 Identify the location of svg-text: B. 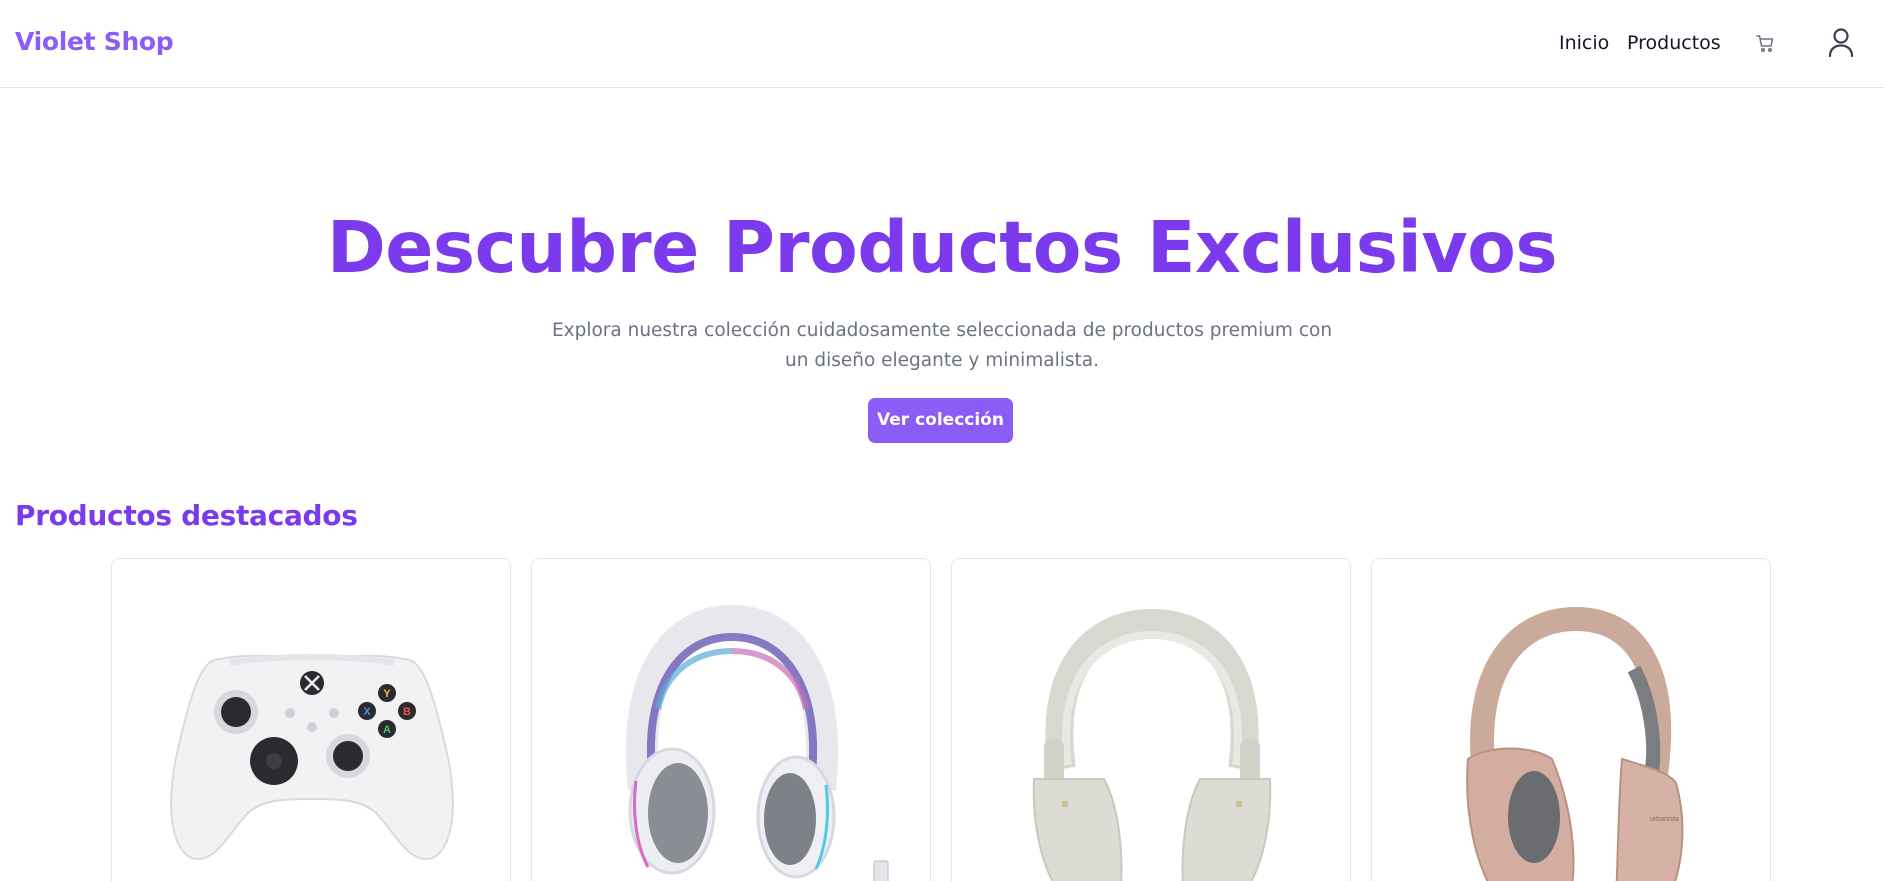
(407, 712).